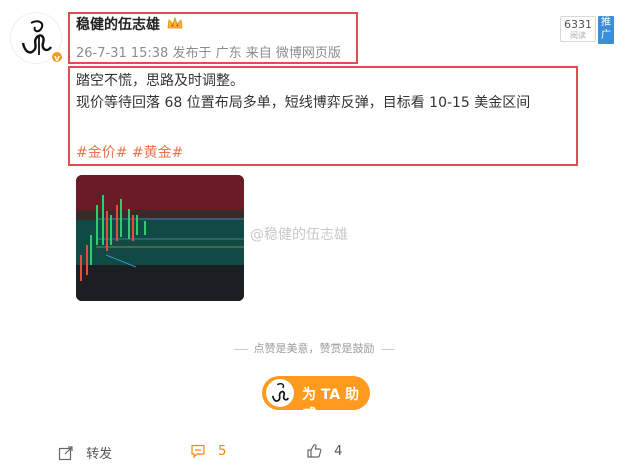 The image size is (628, 469). Describe the element at coordinates (299, 235) in the screenshot. I see `image-watermark: @稳健的伍志雄` at that location.